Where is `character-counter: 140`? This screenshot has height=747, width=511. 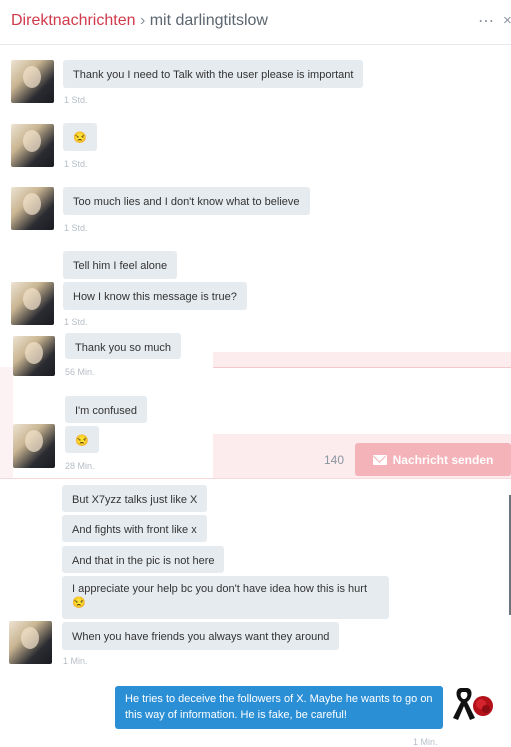 character-counter: 140 is located at coordinates (334, 460).